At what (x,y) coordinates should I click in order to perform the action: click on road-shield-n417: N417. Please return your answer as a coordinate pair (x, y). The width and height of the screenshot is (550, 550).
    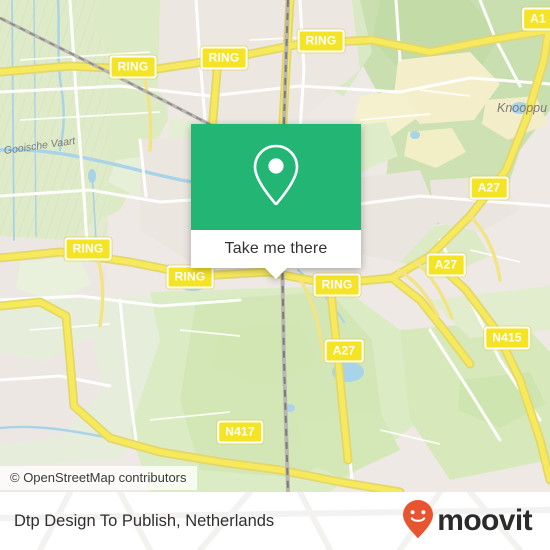
    Looking at the image, I should click on (240, 432).